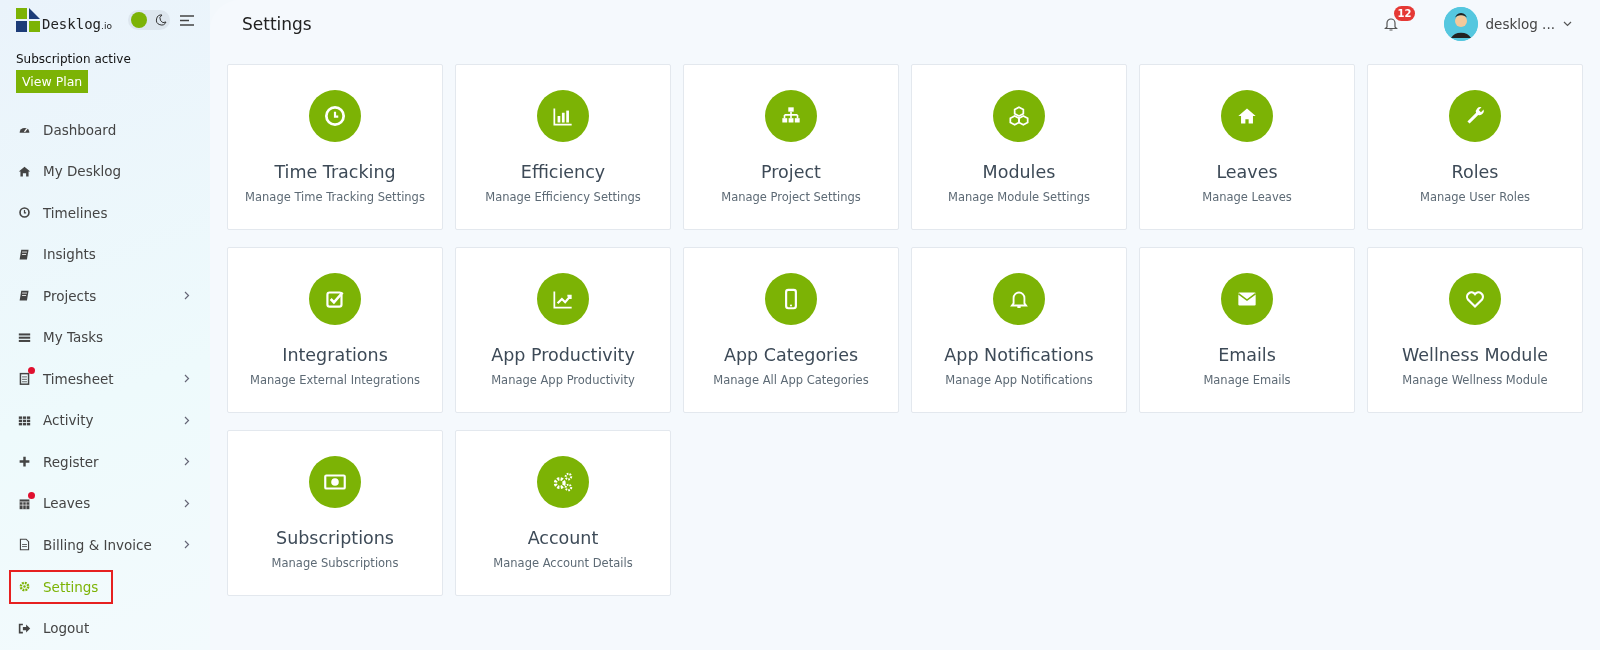  Describe the element at coordinates (105, 420) in the screenshot. I see `sidebar-item: Activity` at that location.